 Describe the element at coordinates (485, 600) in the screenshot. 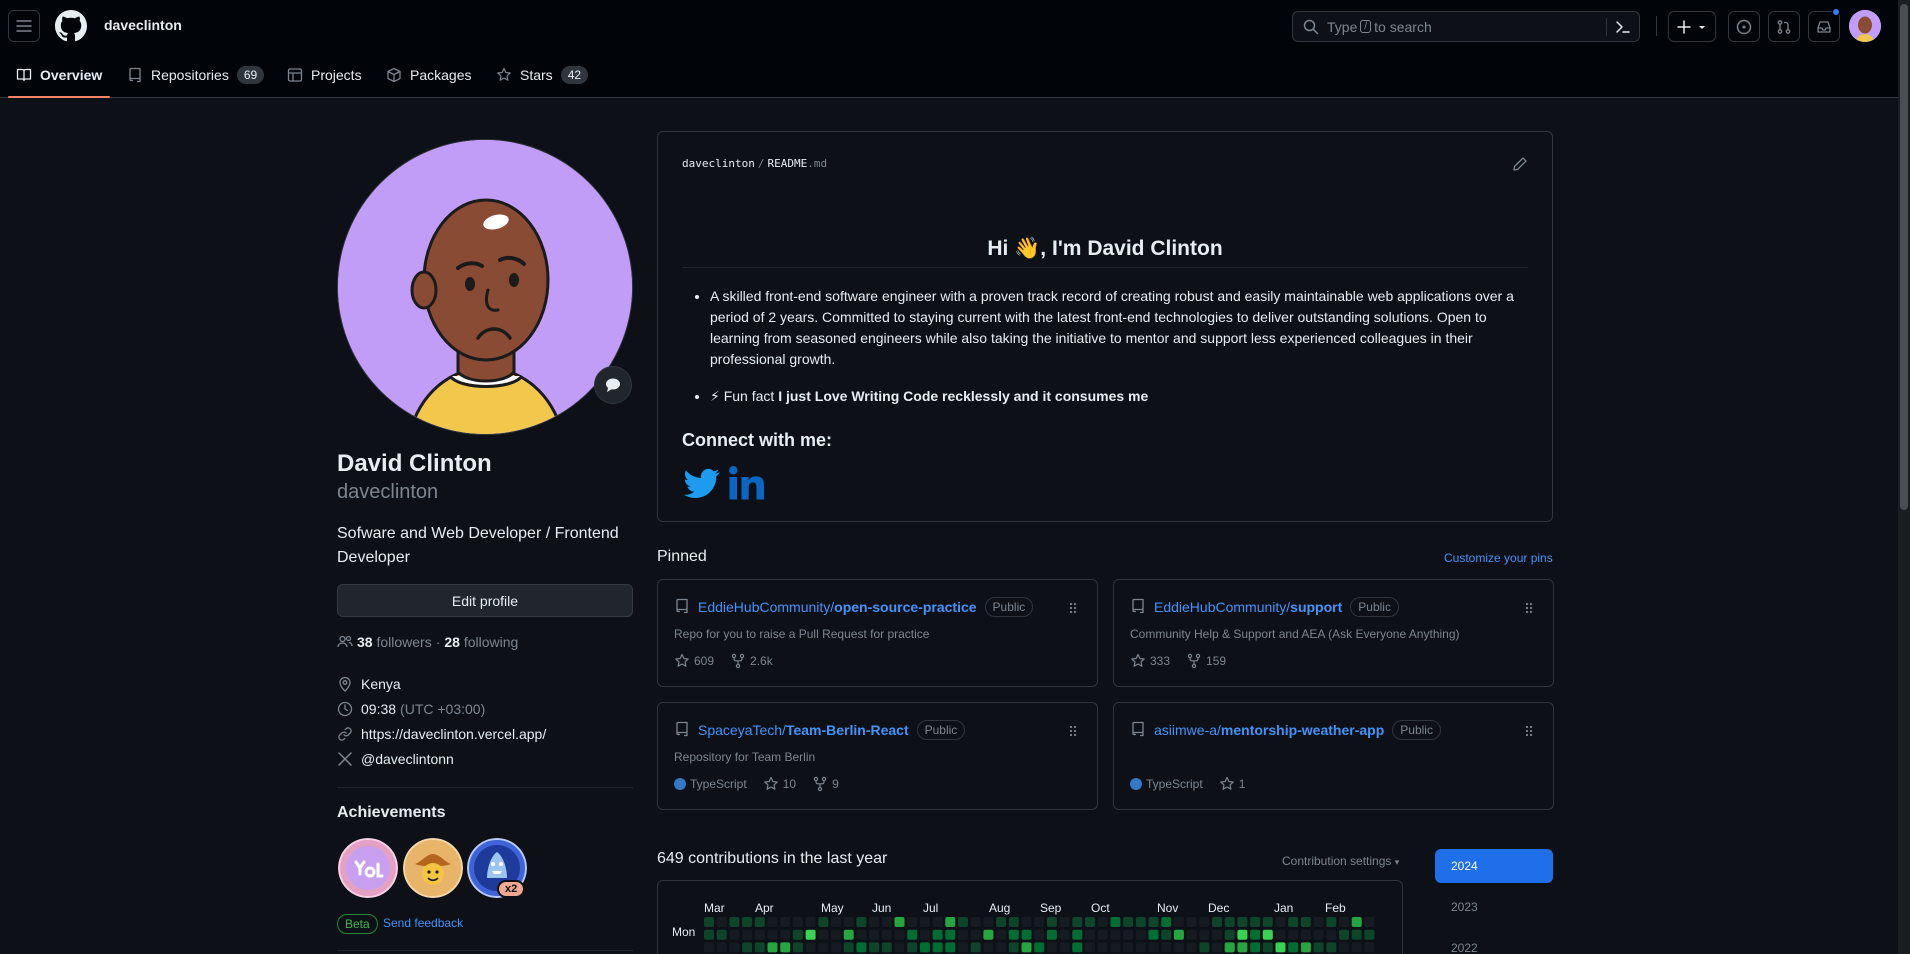

I see `edit-profile-button: Edit profile` at that location.